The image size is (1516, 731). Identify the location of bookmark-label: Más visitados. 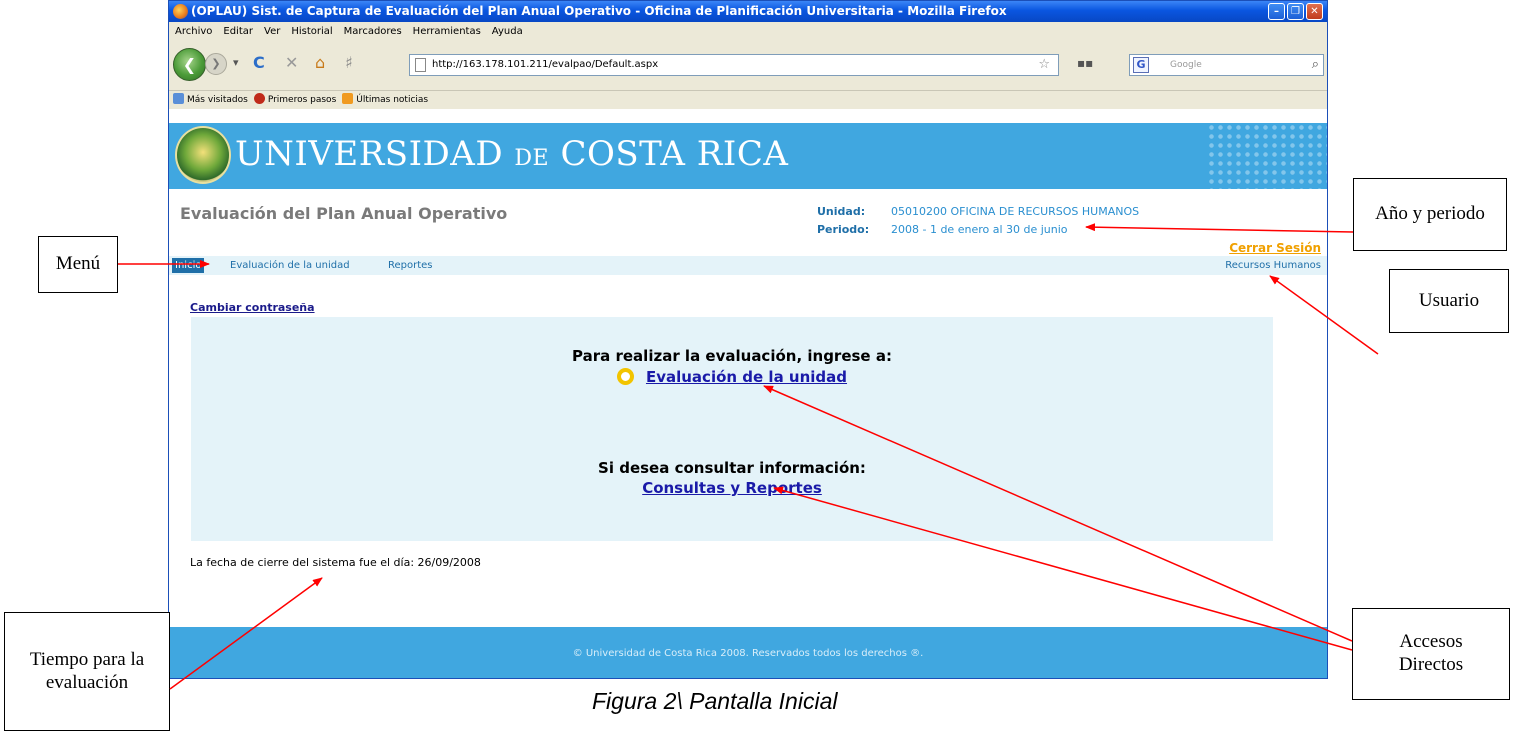
(217, 100).